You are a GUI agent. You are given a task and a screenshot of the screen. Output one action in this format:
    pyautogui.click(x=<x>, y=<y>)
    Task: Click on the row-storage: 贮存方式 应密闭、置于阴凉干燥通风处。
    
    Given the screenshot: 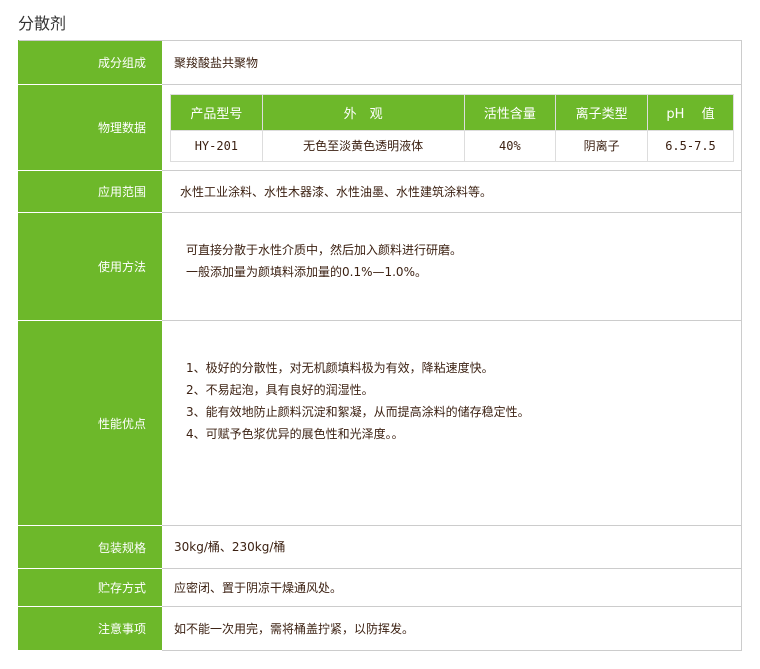 What is the action you would take?
    pyautogui.click(x=380, y=587)
    